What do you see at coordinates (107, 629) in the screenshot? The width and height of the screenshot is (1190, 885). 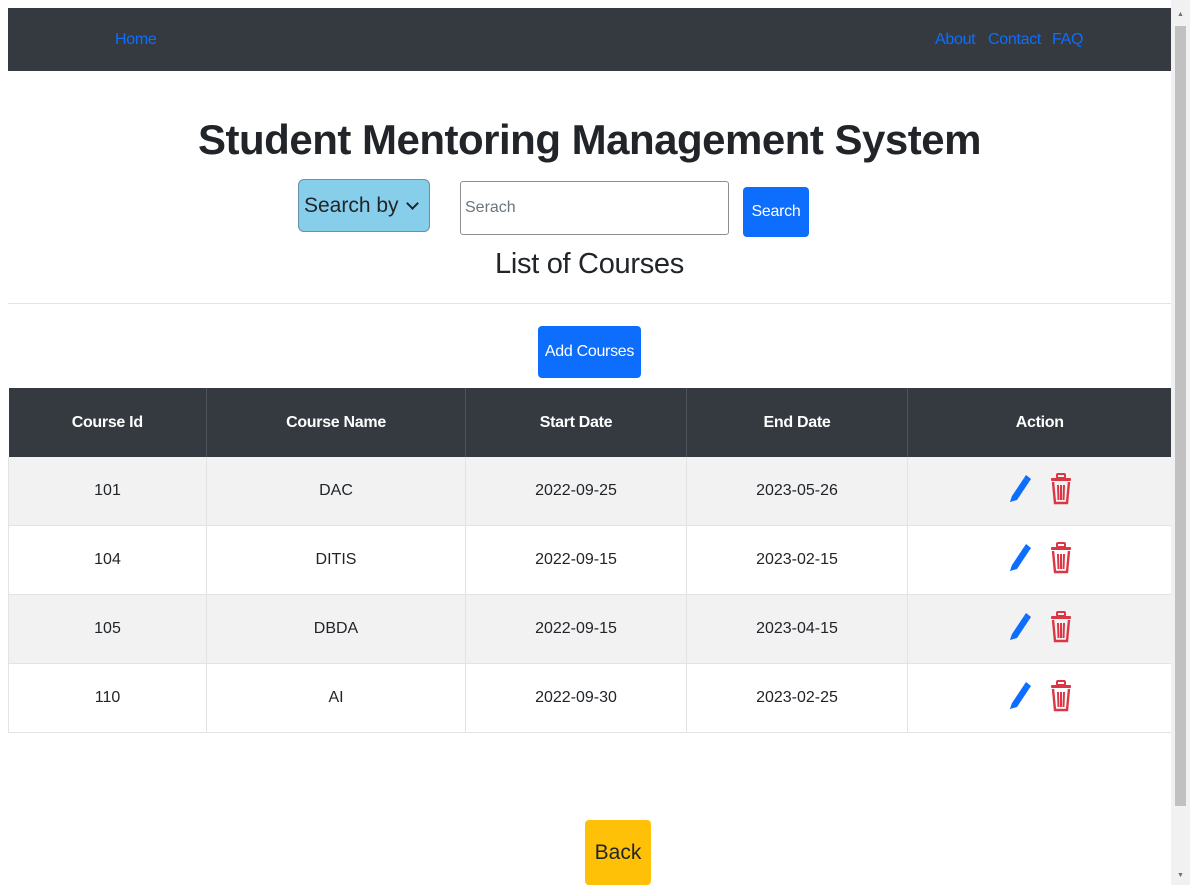 I see `cell-course-id: 105` at bounding box center [107, 629].